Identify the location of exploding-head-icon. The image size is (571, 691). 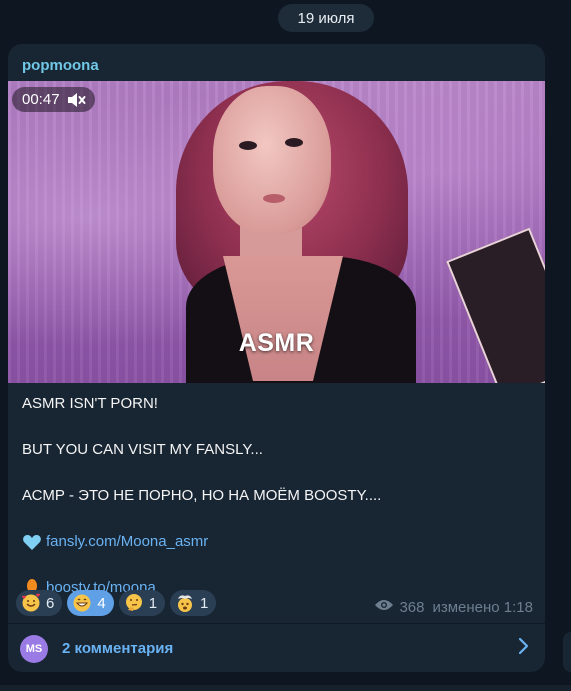
(185, 603).